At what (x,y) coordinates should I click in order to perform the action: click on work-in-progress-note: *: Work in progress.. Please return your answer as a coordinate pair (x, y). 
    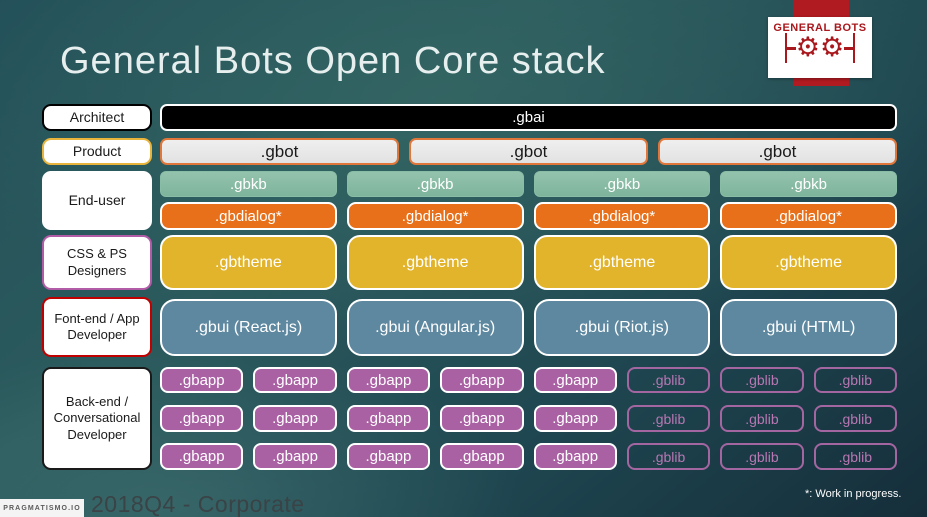
    Looking at the image, I should click on (853, 494).